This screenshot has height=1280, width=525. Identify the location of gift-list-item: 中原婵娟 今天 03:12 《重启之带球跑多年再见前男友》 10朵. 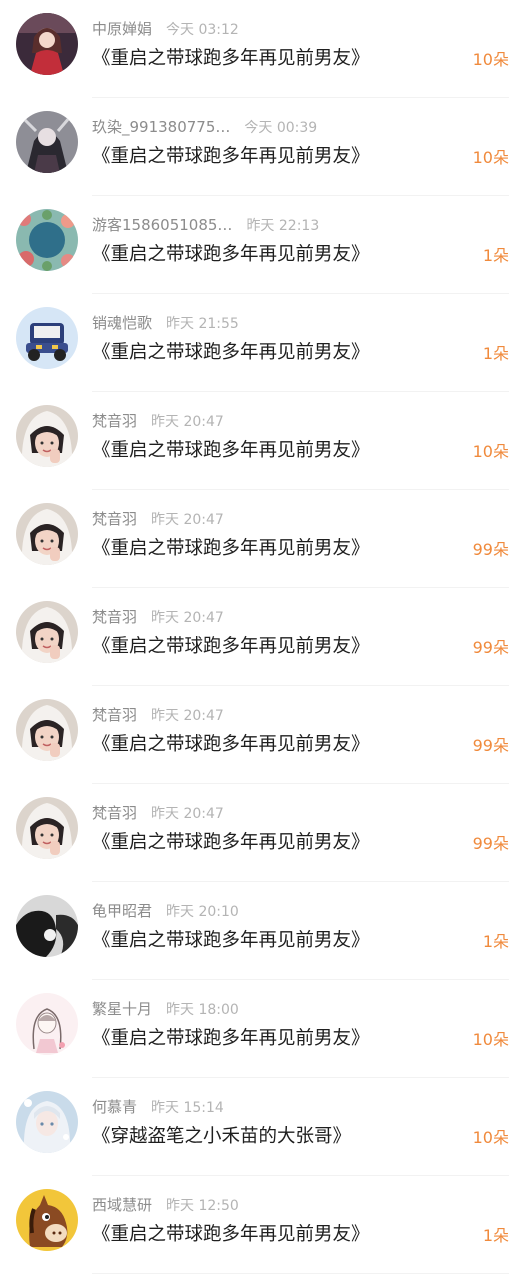
(262, 49).